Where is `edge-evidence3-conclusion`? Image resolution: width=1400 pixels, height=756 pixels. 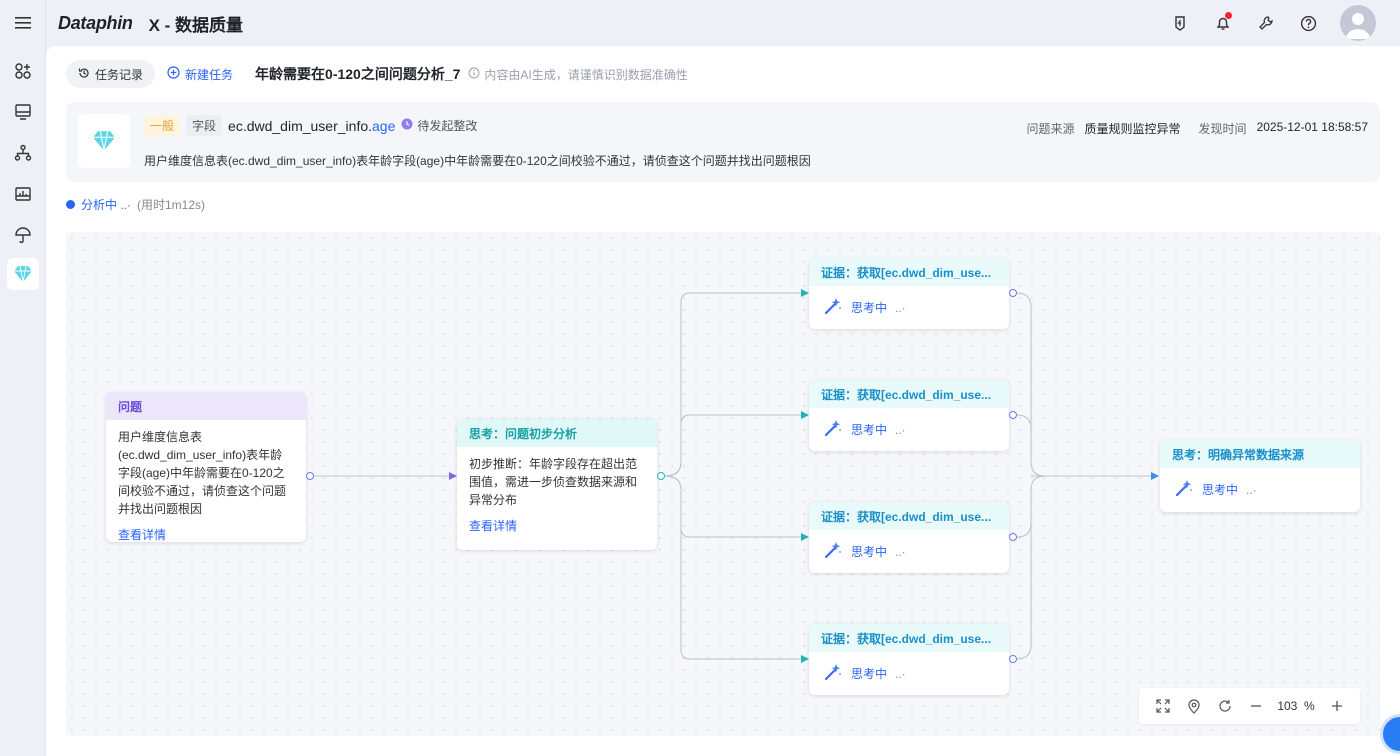
edge-evidence3-conclusion is located at coordinates (1024, 514).